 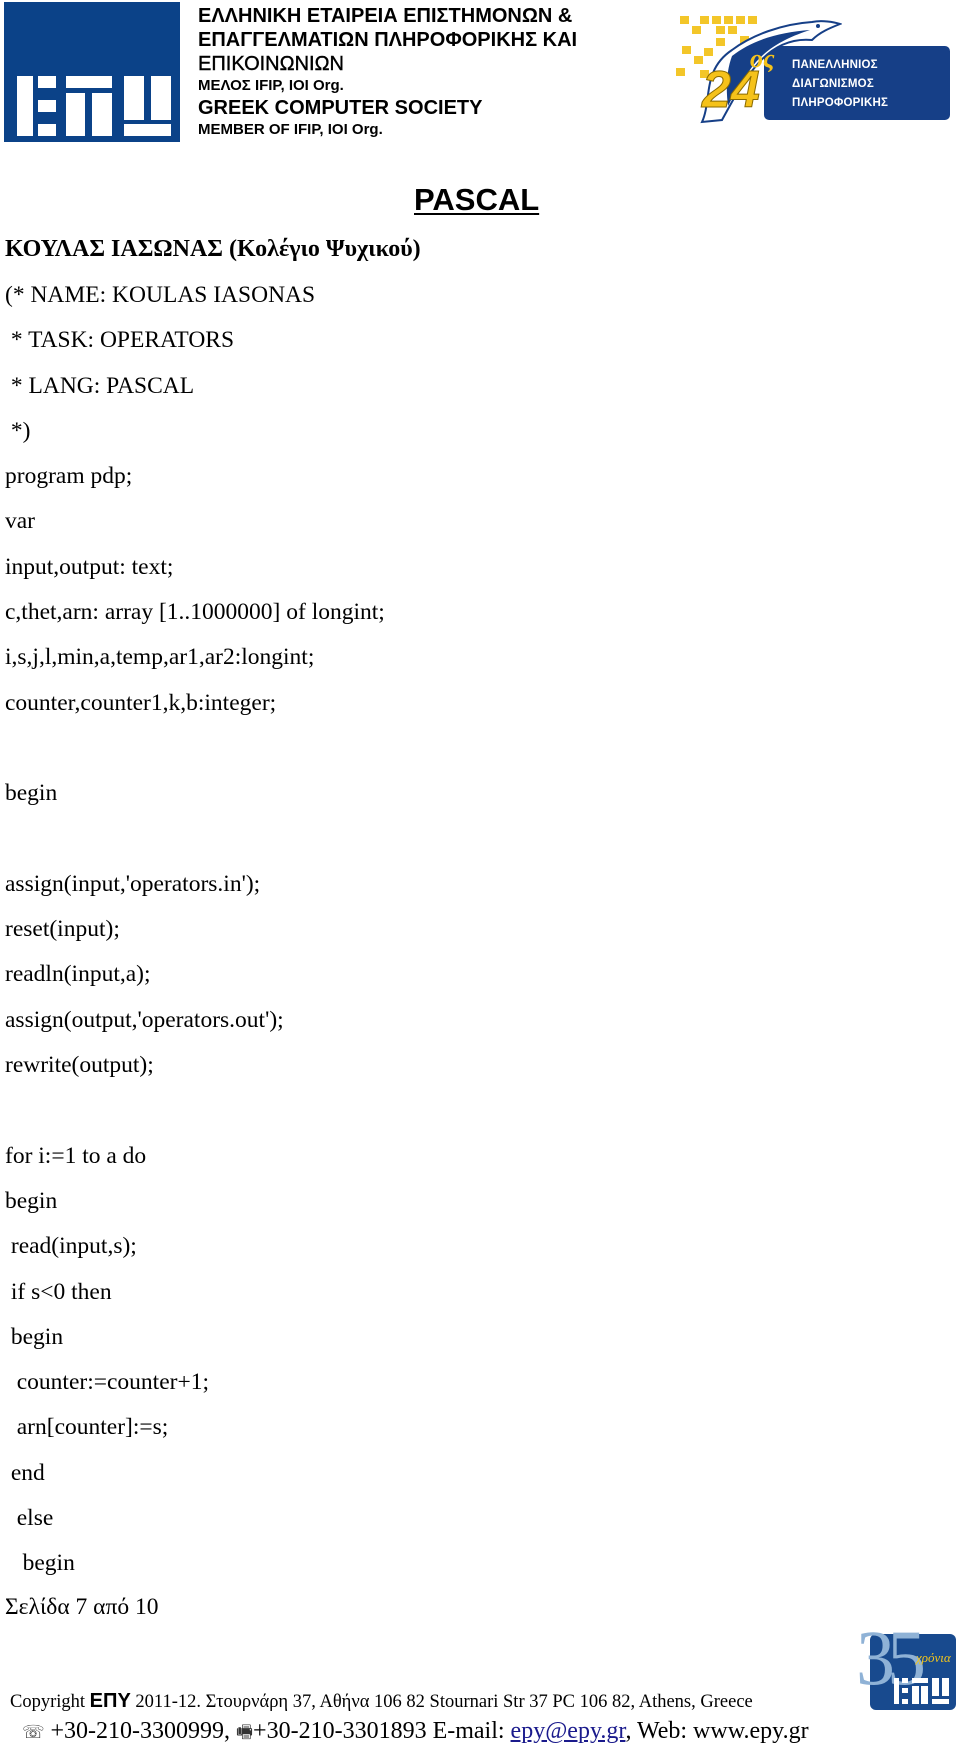 I want to click on member-english: MEMBER OF IFIP, IOI Org., so click(x=290, y=129).